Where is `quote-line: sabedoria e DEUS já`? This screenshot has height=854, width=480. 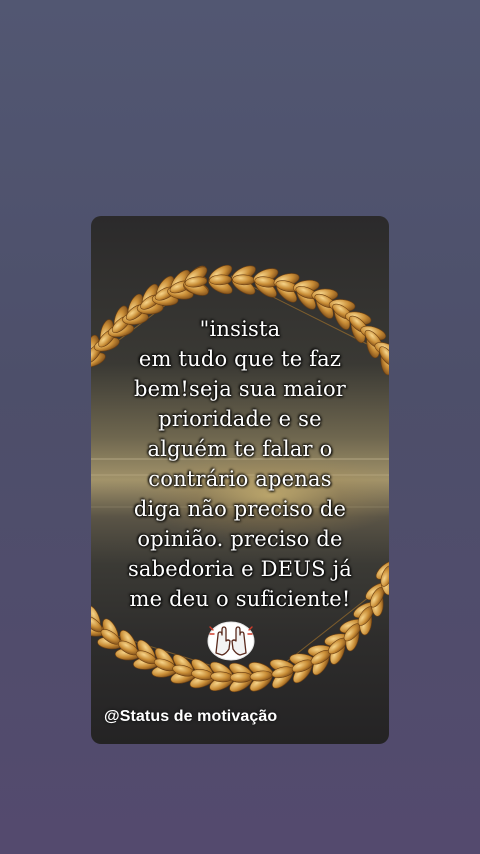 quote-line: sabedoria e DEUS já is located at coordinates (240, 569).